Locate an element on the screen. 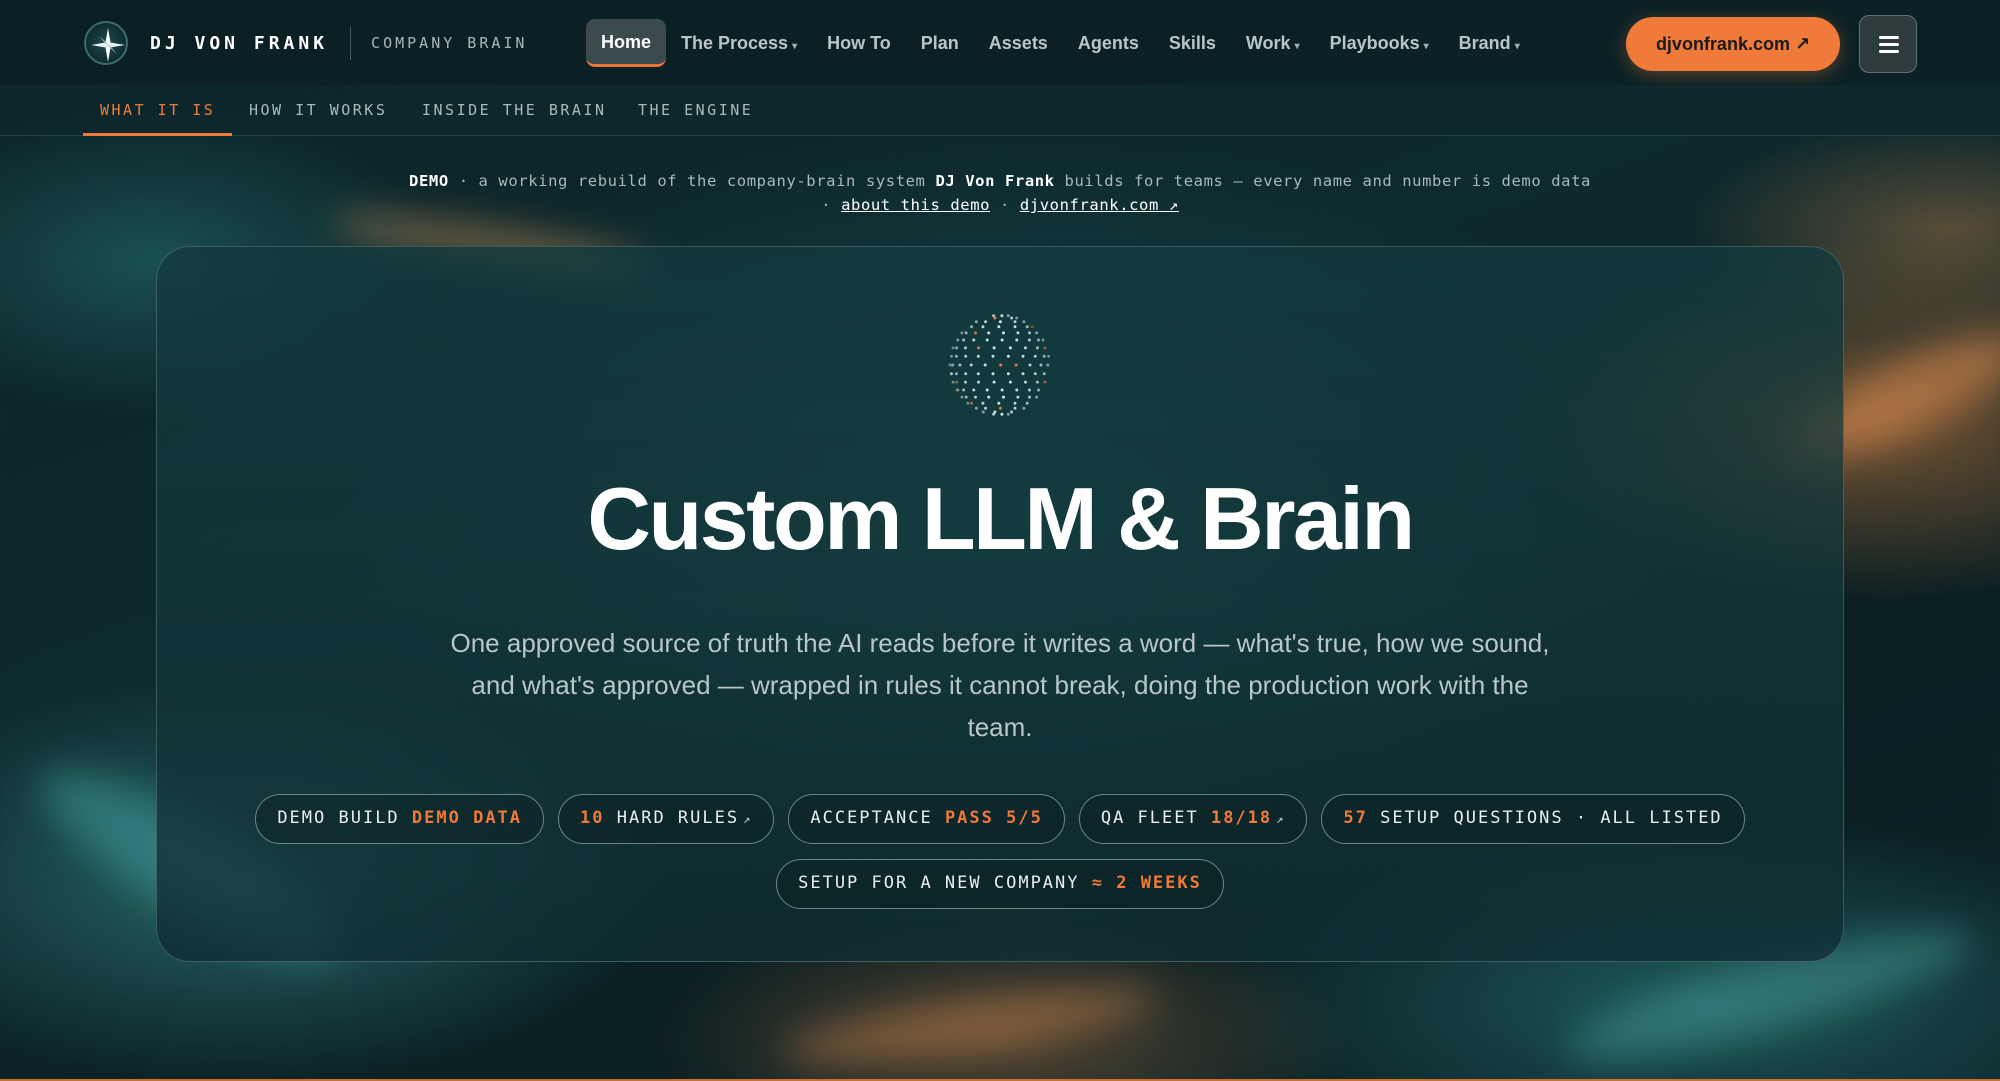 This screenshot has height=1081, width=2000. nav-item-label: Agents is located at coordinates (1108, 43).